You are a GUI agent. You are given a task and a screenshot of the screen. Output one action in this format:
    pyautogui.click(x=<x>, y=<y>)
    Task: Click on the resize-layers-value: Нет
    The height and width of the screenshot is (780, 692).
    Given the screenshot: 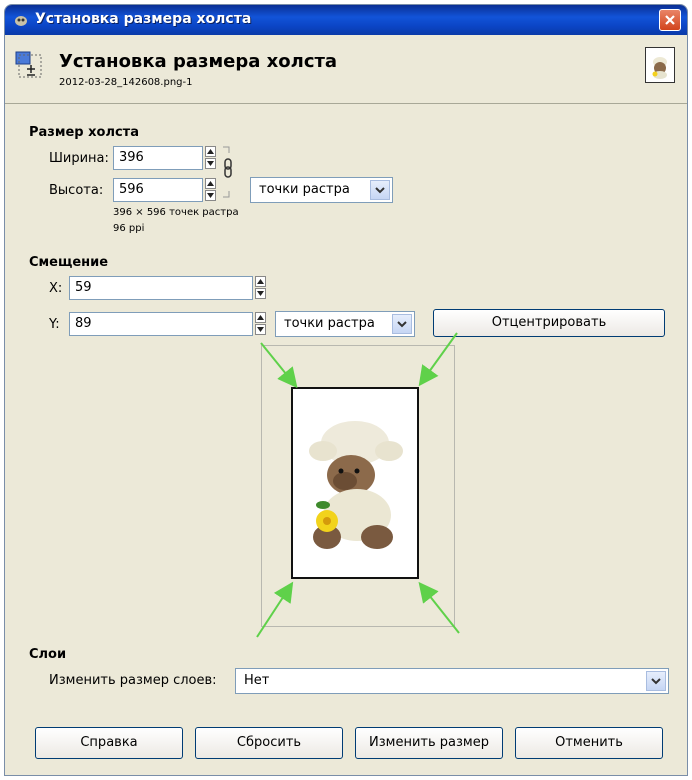 What is the action you would take?
    pyautogui.click(x=257, y=680)
    